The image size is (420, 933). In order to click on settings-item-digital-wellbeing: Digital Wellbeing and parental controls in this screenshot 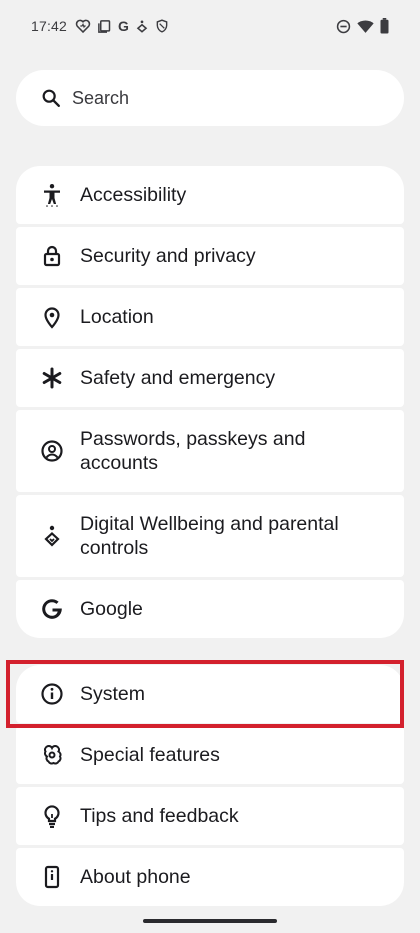, I will do `click(210, 536)`.